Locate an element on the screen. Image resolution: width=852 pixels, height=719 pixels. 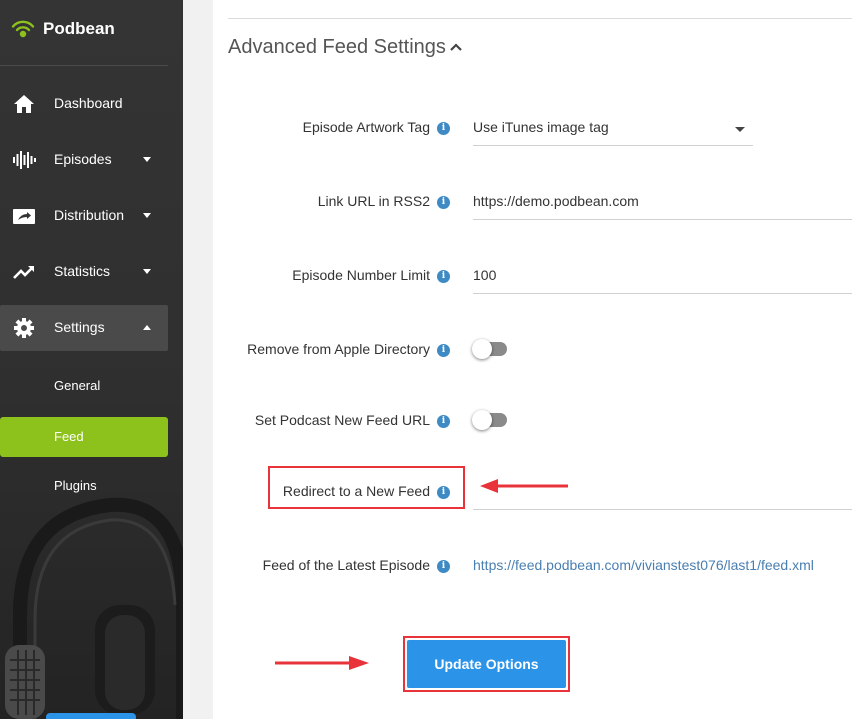
field-label: Set Podcast New Feed URL is located at coordinates (342, 420).